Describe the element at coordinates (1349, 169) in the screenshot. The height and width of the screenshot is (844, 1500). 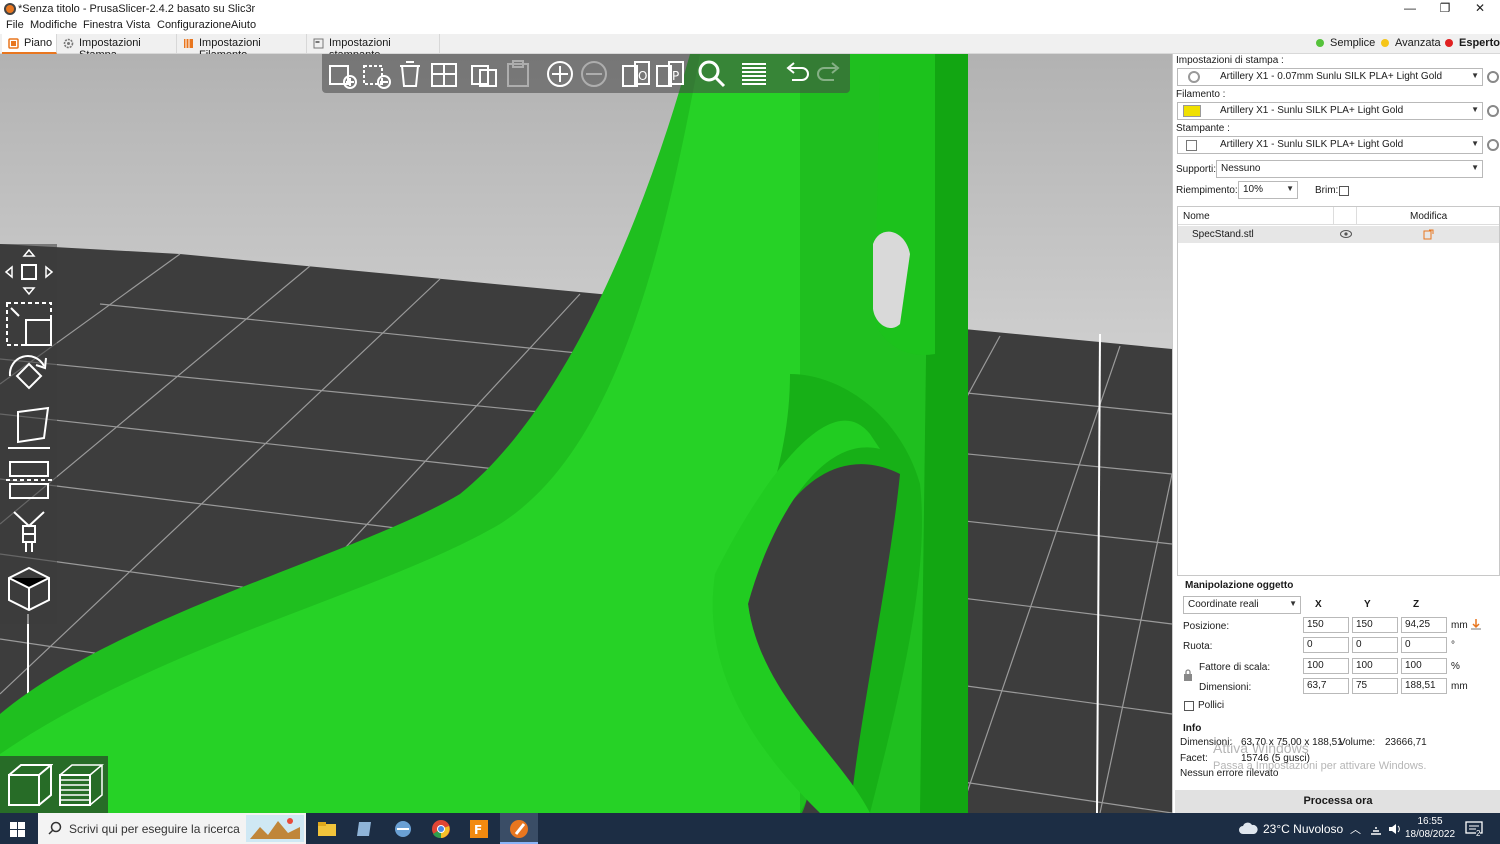
I see `supports-select: Nessuno ▼` at that location.